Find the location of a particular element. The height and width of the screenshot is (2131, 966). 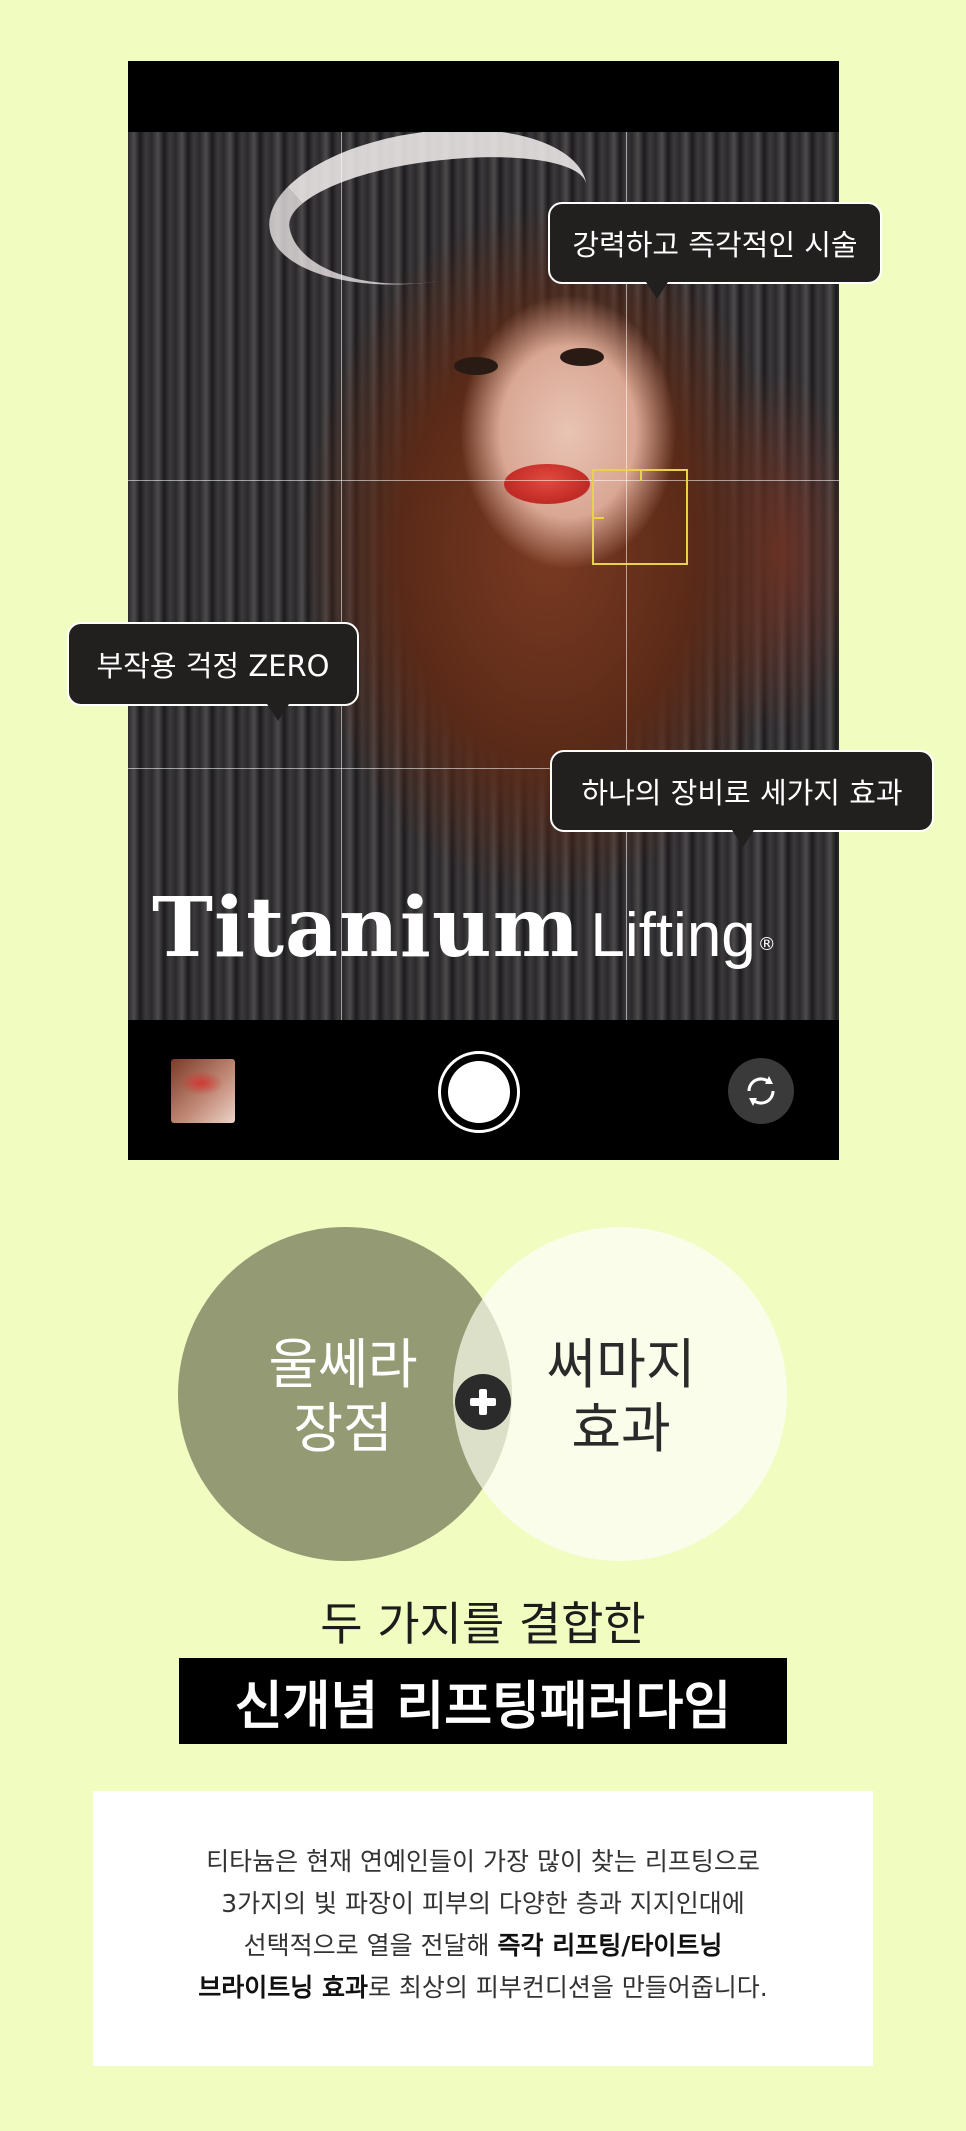

lips-shape is located at coordinates (547, 484).